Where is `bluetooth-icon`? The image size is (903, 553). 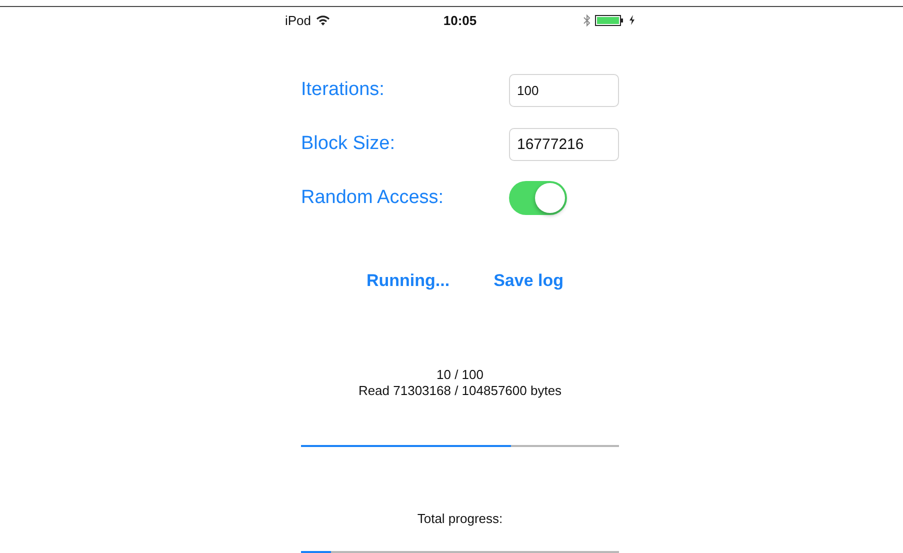
bluetooth-icon is located at coordinates (587, 20).